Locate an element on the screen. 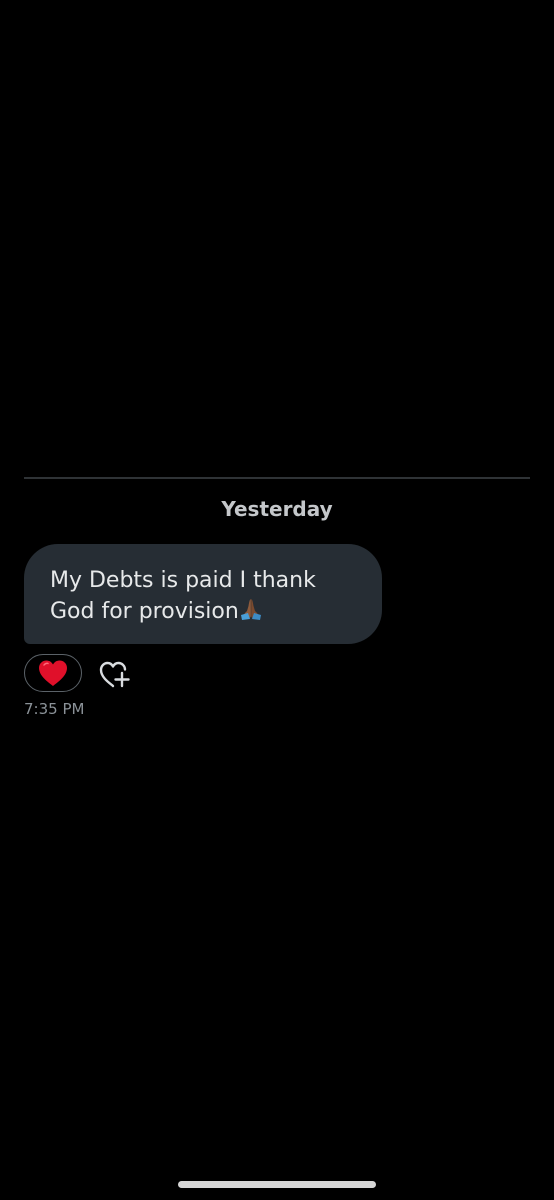 This screenshot has height=1200, width=554. folded-hands-icon is located at coordinates (250, 609).